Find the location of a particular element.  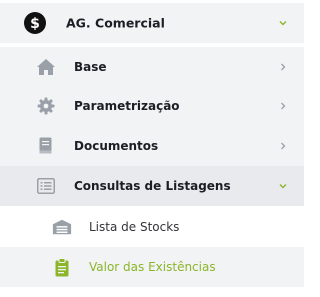

menu-item-label: Parametrização is located at coordinates (127, 106).